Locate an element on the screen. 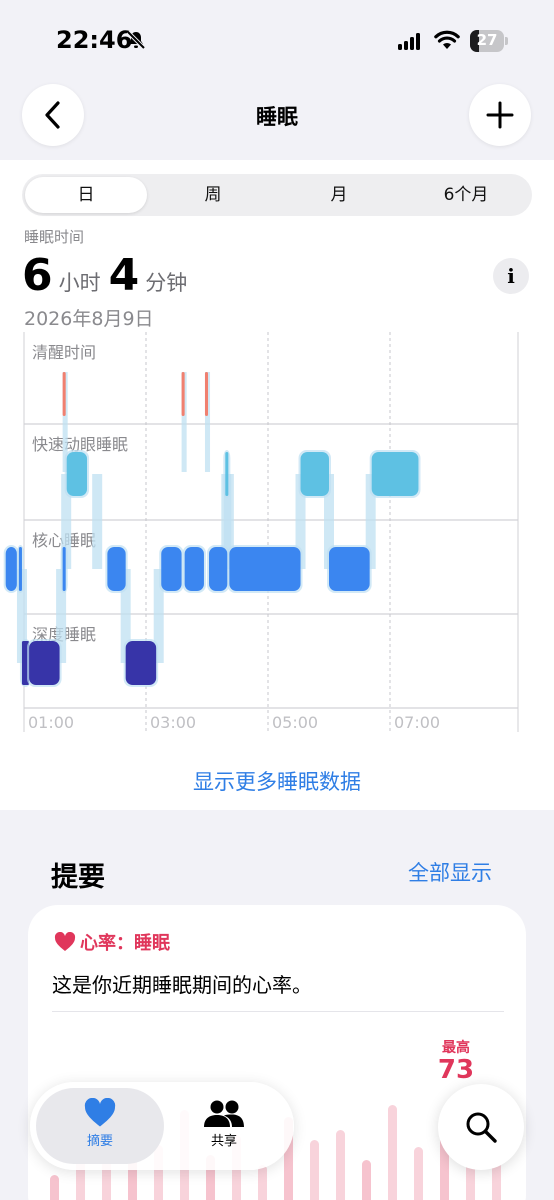 Image resolution: width=554 pixels, height=1200 pixels. heart-rate-card-title: 心率：睡眠 is located at coordinates (125, 943).